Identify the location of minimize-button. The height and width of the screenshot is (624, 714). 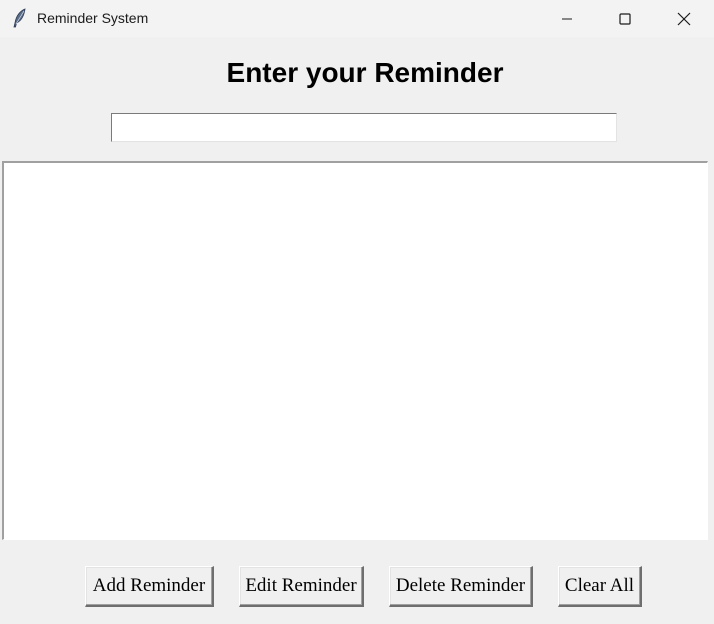
(567, 18).